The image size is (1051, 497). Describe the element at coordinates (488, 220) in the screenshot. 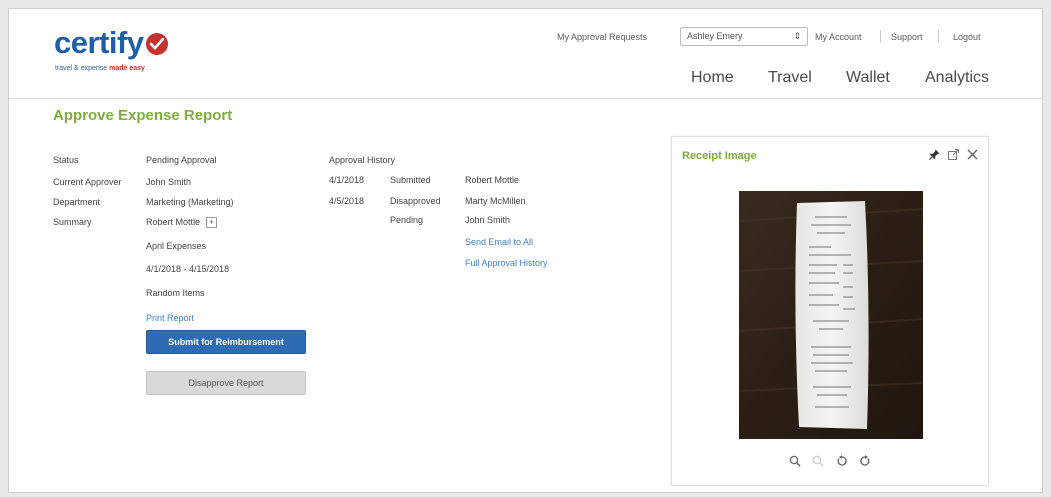

I see `history-person: John Smith` at that location.